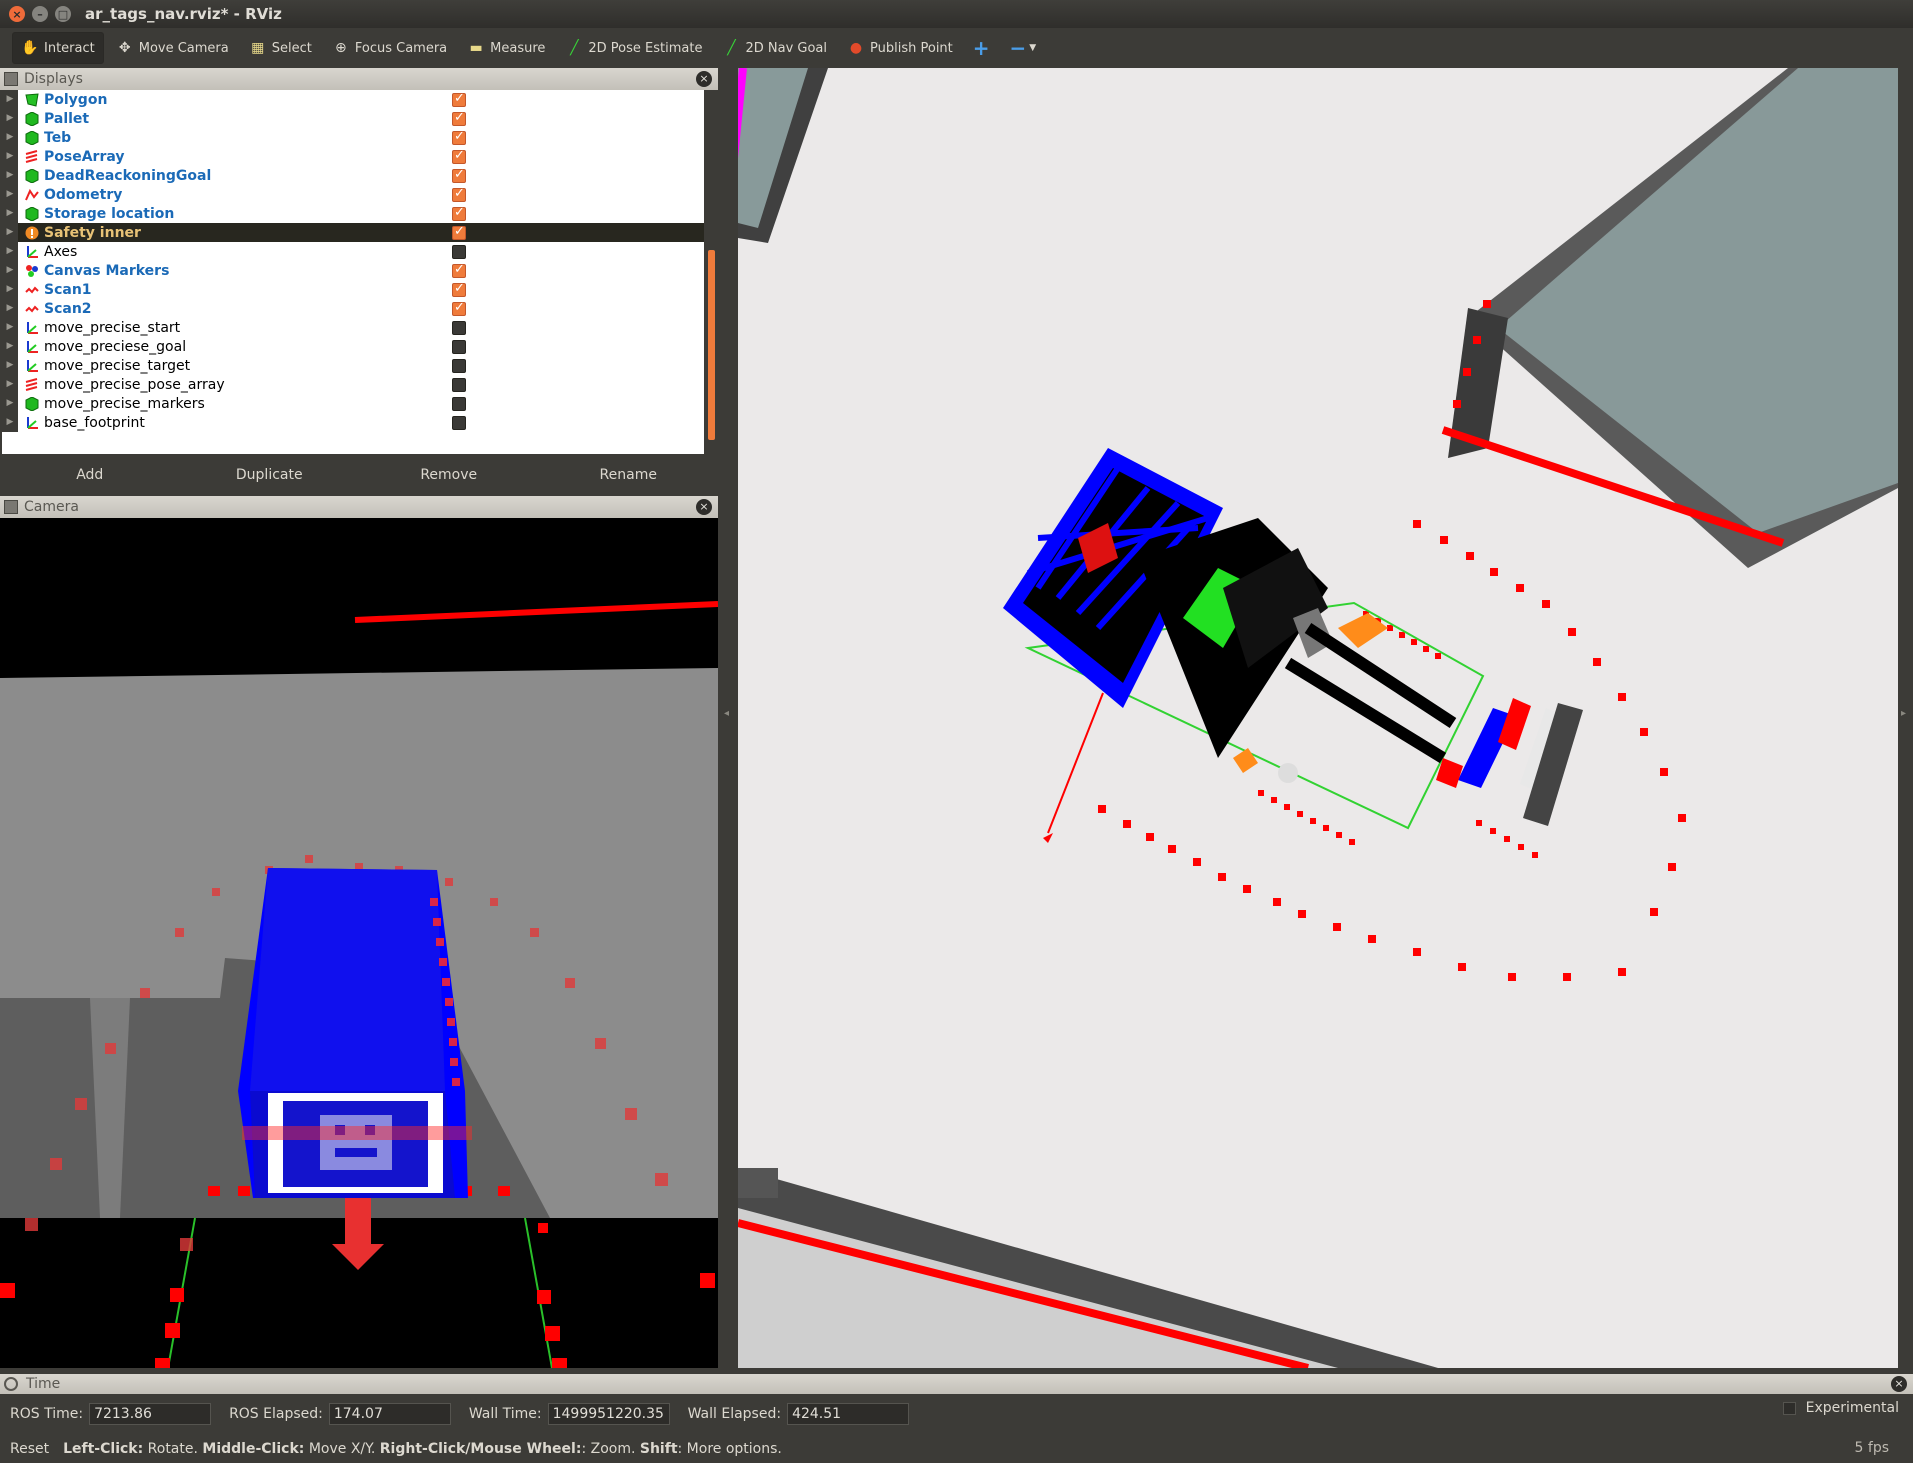  Describe the element at coordinates (32, 233) in the screenshot. I see `warning-icon` at that location.